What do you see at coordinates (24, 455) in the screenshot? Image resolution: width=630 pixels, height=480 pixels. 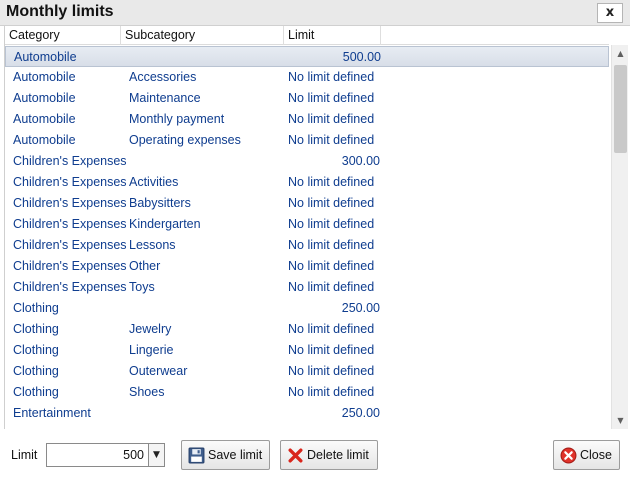 I see `limit-label: Limit` at bounding box center [24, 455].